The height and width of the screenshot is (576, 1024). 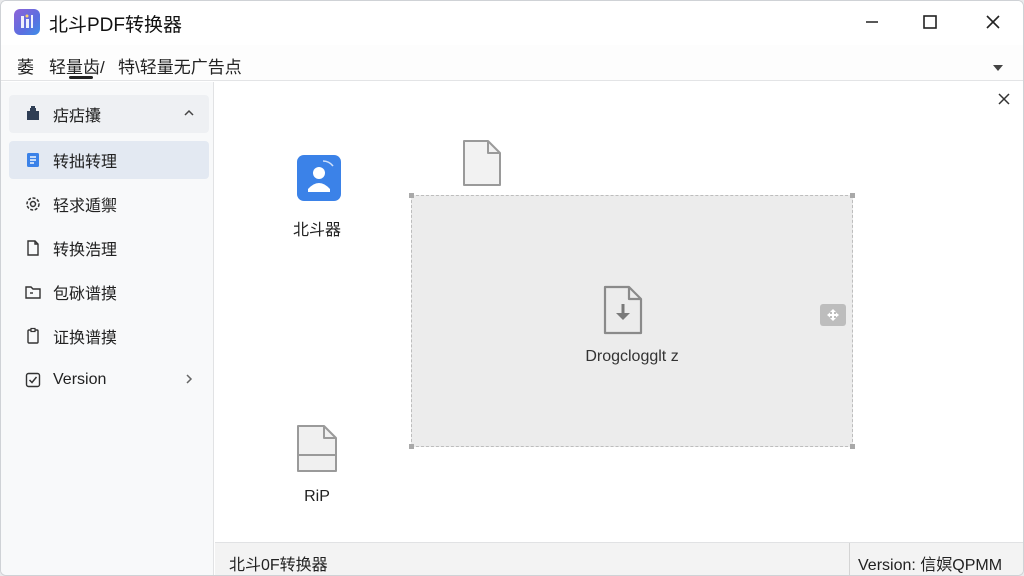 I want to click on maximize-icon, so click(x=930, y=22).